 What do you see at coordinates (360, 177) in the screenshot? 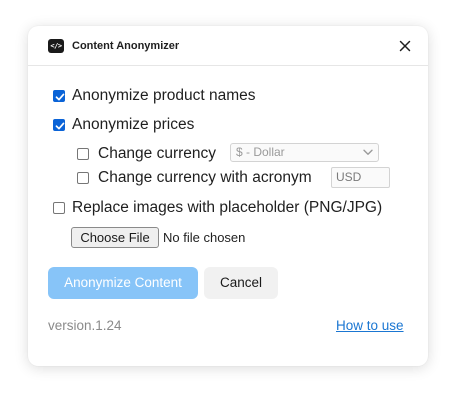
I see `currency-acronym-input: USD` at bounding box center [360, 177].